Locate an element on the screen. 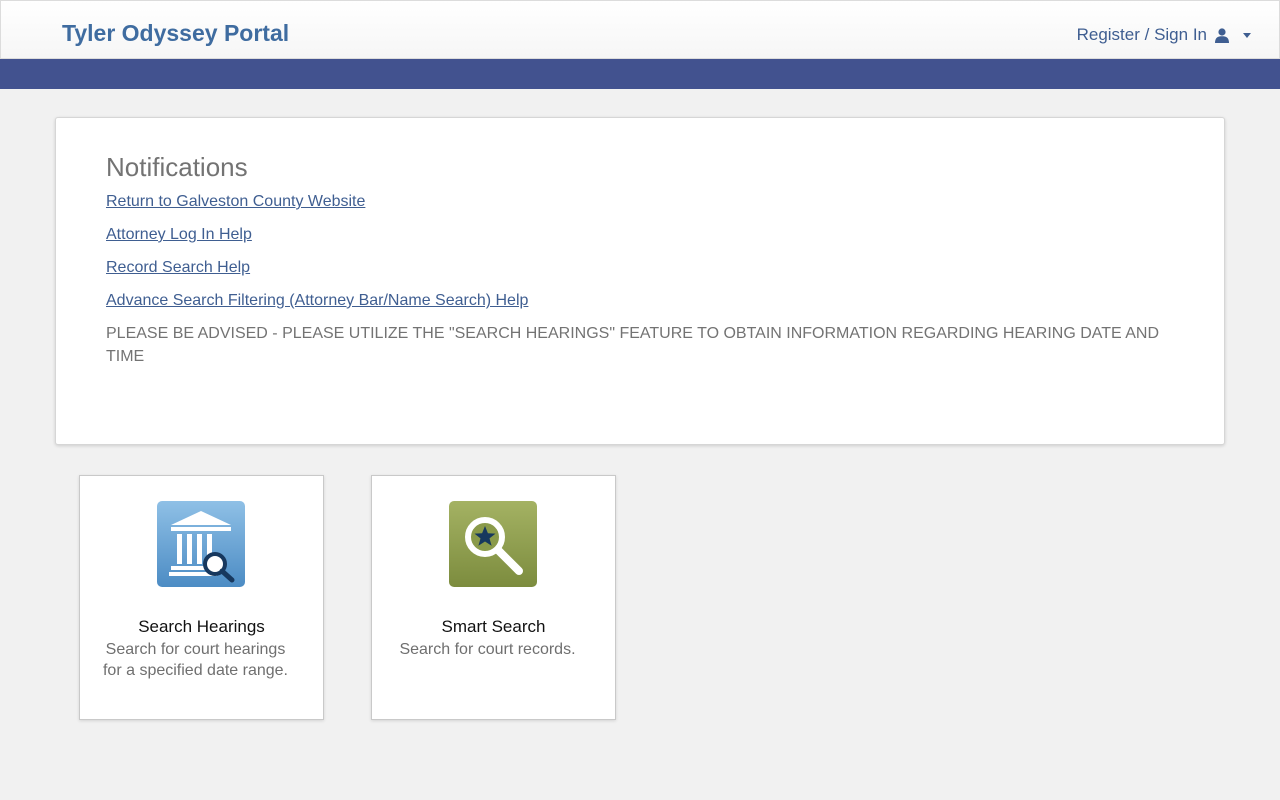 The image size is (1280, 800). search-hearings-title: Search Hearings is located at coordinates (201, 626).